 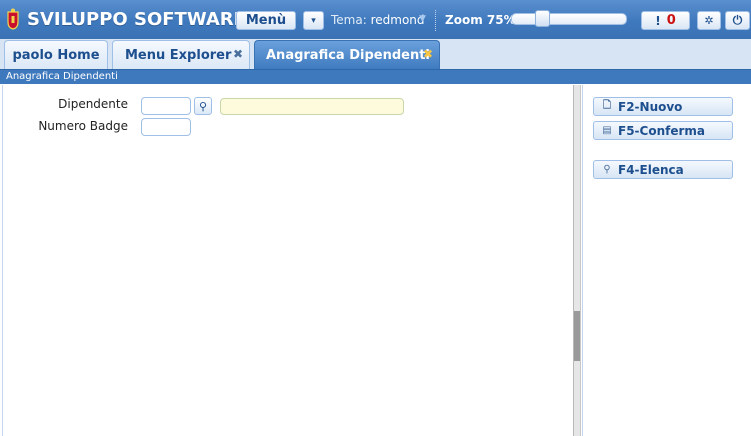 I want to click on tab-label: Anagrafica Dipendenti, so click(x=348, y=55).